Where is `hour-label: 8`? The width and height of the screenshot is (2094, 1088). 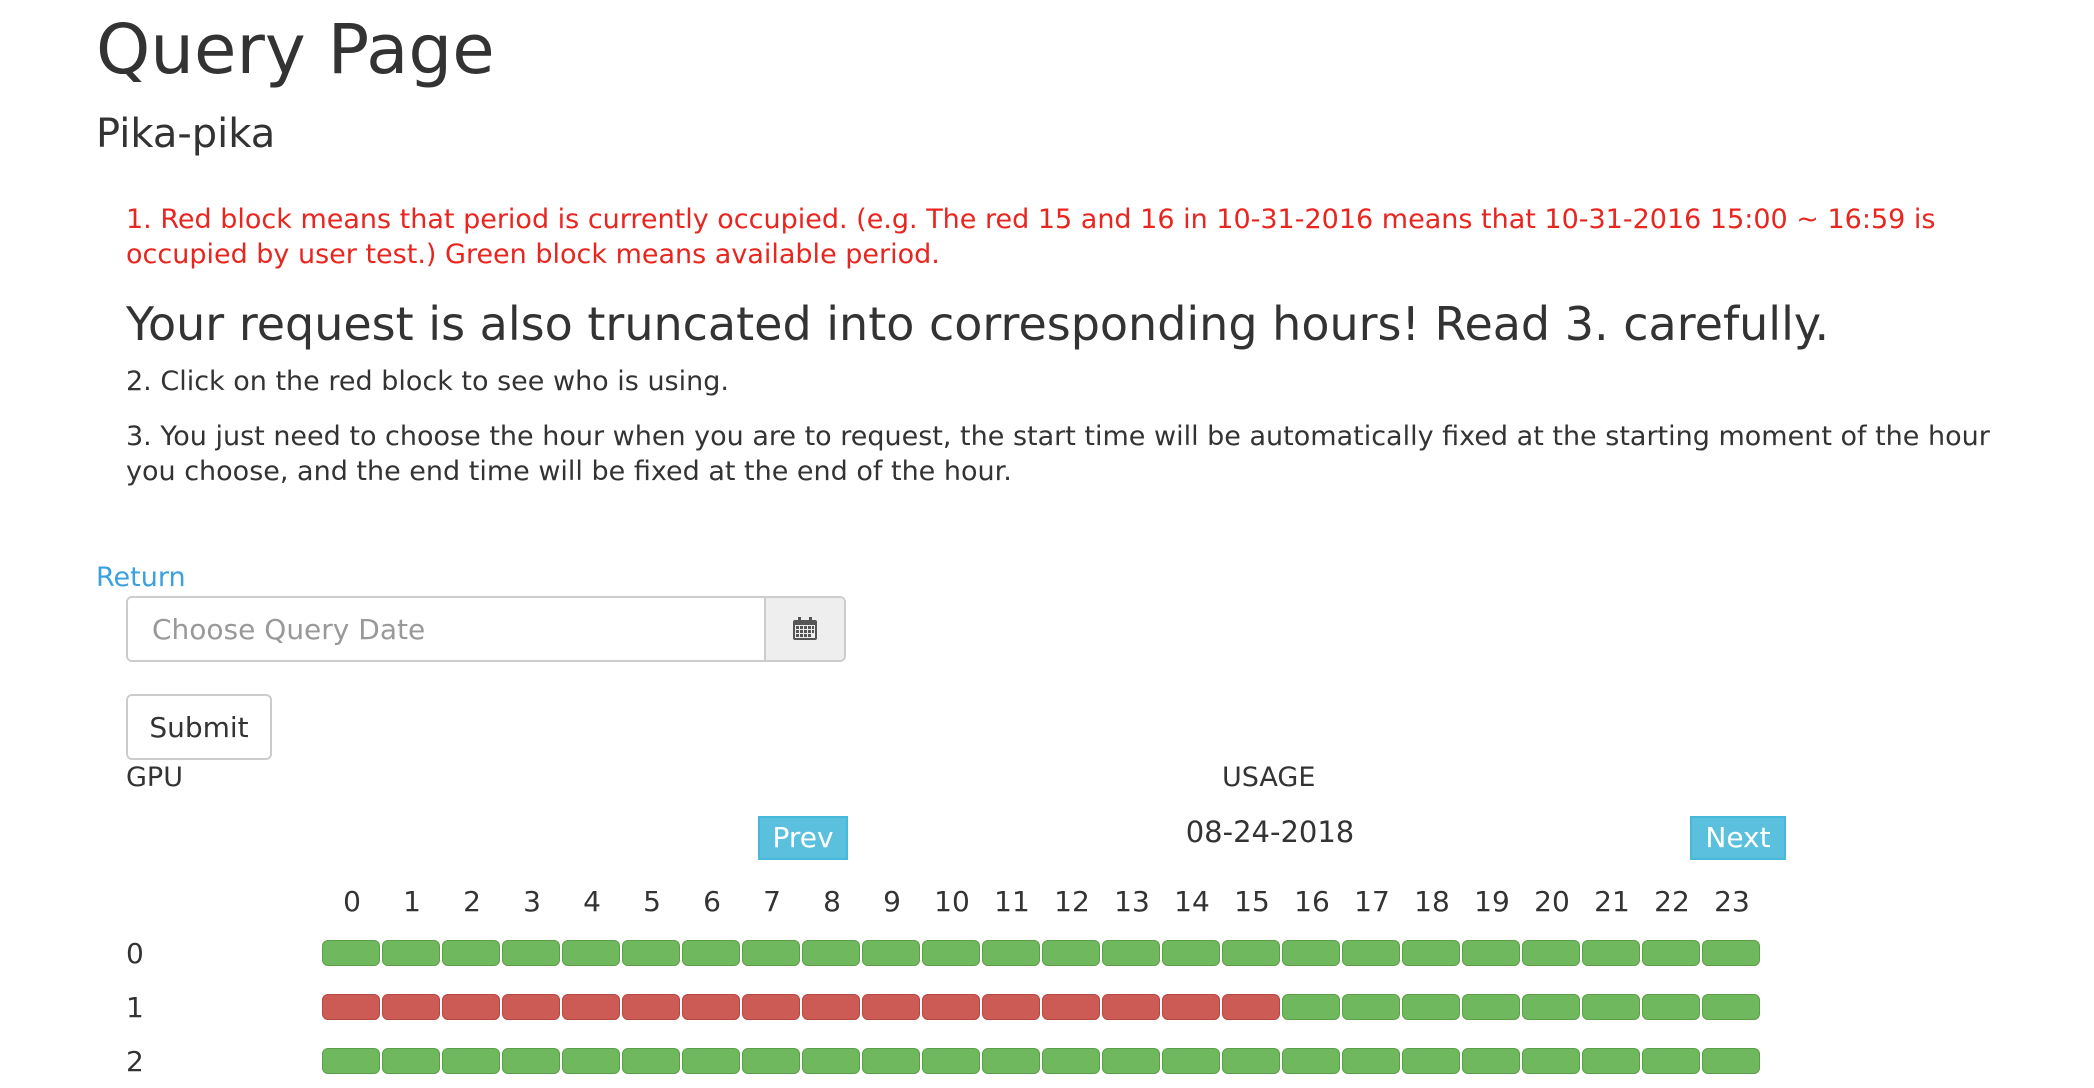
hour-label: 8 is located at coordinates (832, 901).